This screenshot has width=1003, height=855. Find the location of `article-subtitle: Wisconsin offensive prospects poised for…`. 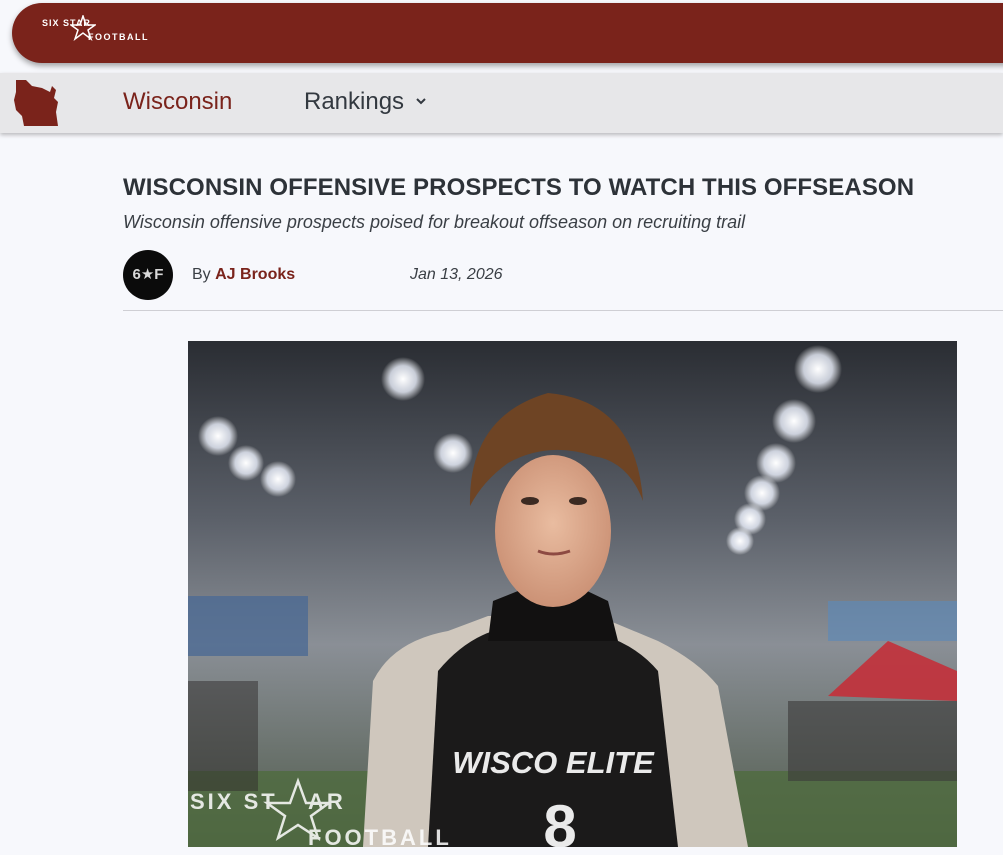

article-subtitle: Wisconsin offensive prospects poised for… is located at coordinates (434, 222).